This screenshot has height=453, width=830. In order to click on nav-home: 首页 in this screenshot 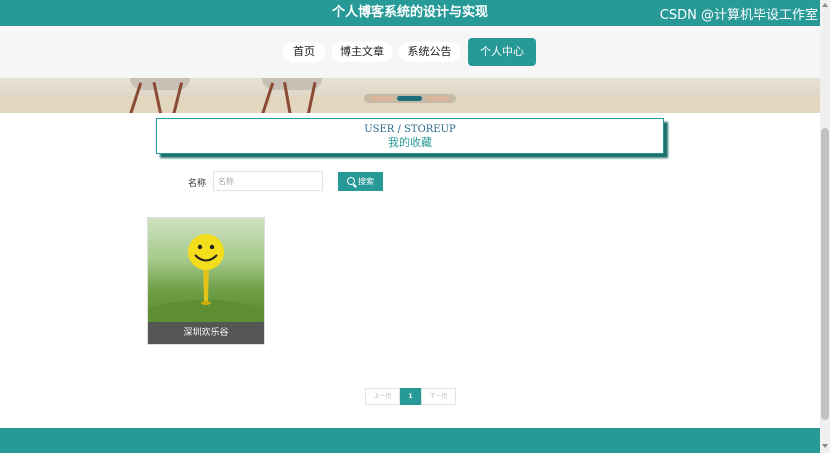, I will do `click(304, 52)`.